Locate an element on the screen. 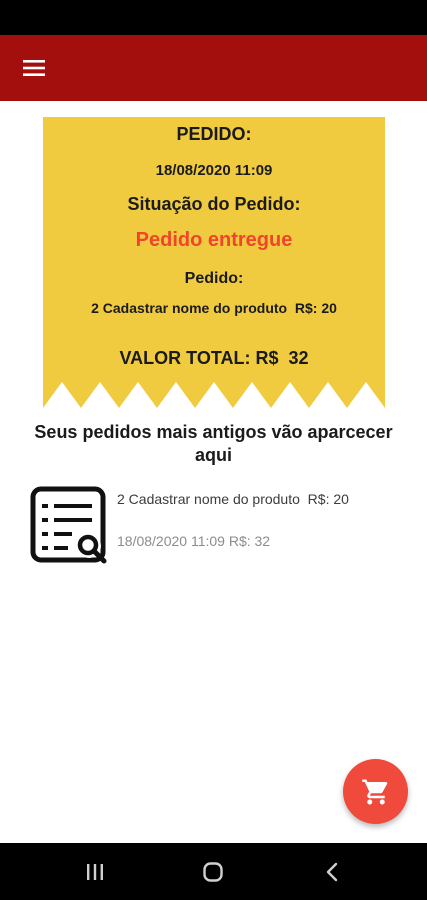 The image size is (427, 900). shopping-cart-icon is located at coordinates (374, 791).